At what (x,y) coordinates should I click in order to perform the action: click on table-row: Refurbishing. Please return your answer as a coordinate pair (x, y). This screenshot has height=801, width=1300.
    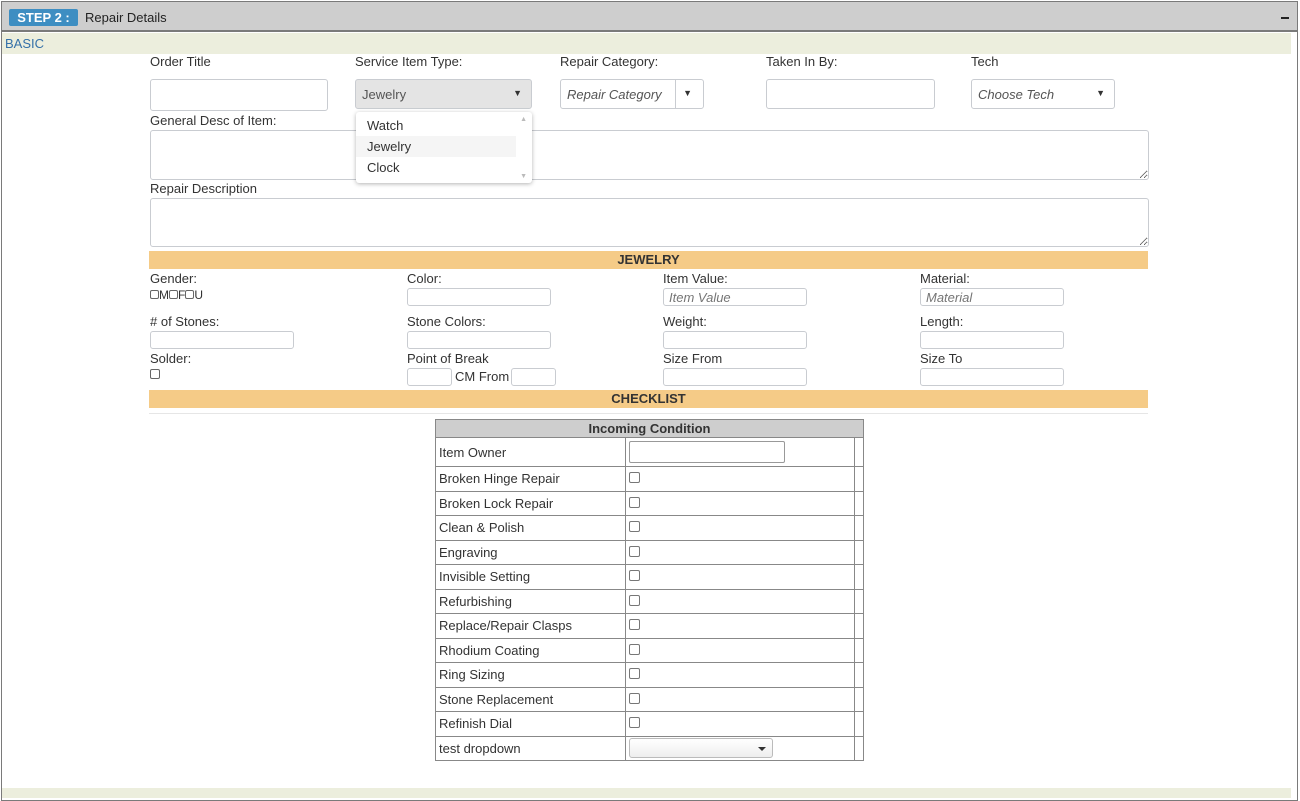
    Looking at the image, I should click on (649, 601).